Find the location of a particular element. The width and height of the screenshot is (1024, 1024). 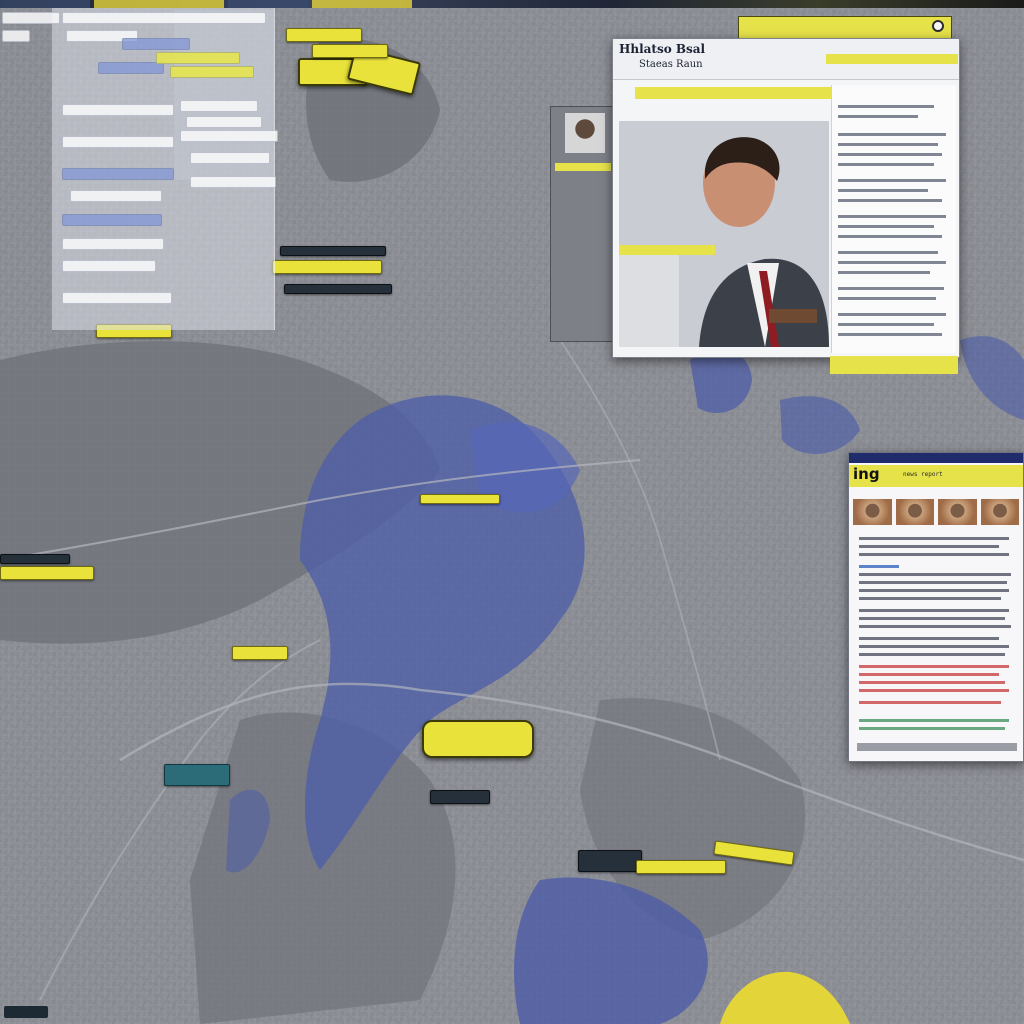

news-caption-strip is located at coordinates (667, 250).